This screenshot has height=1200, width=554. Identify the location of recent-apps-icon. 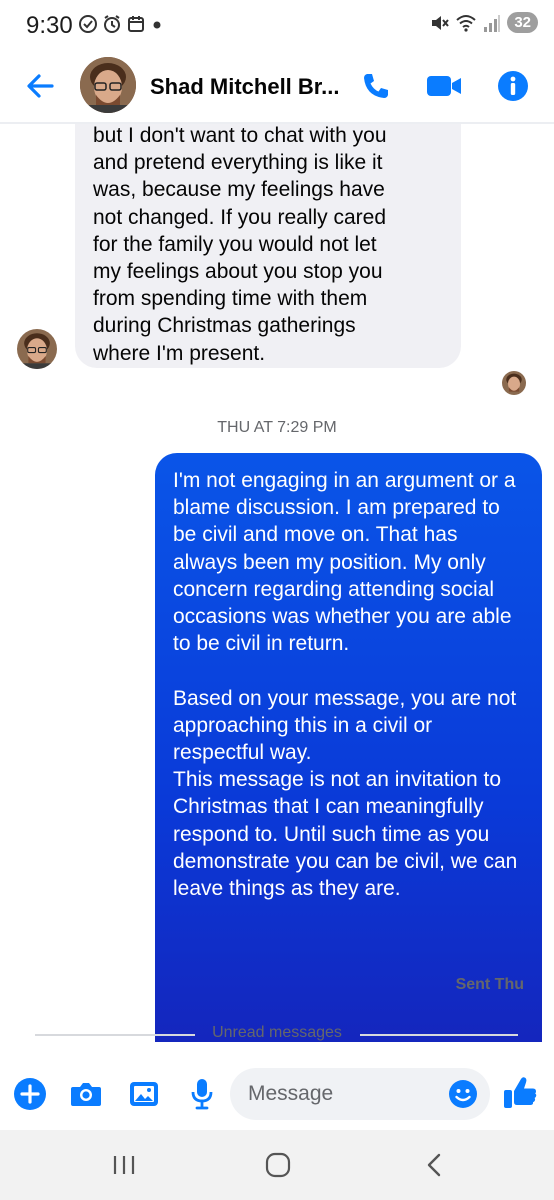
(124, 1165).